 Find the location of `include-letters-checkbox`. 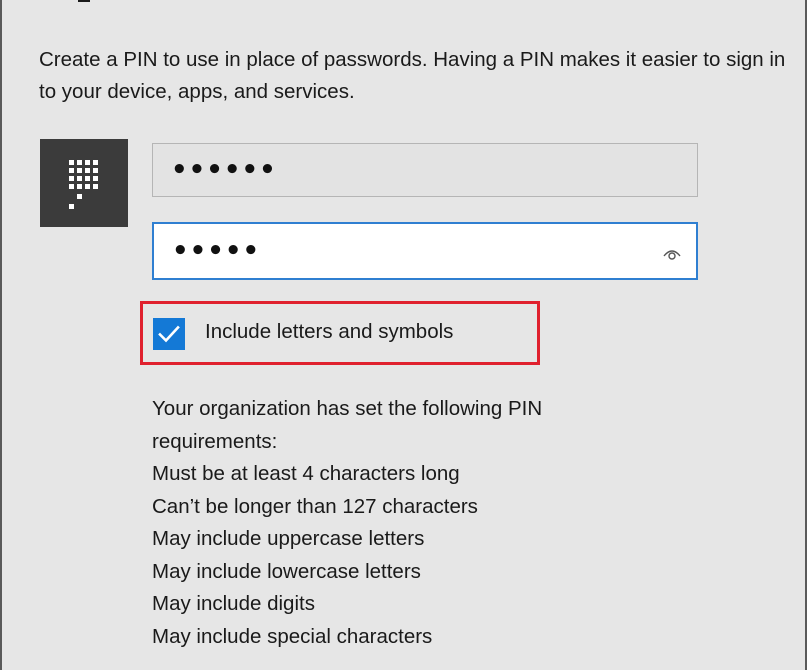

include-letters-checkbox is located at coordinates (169, 334).